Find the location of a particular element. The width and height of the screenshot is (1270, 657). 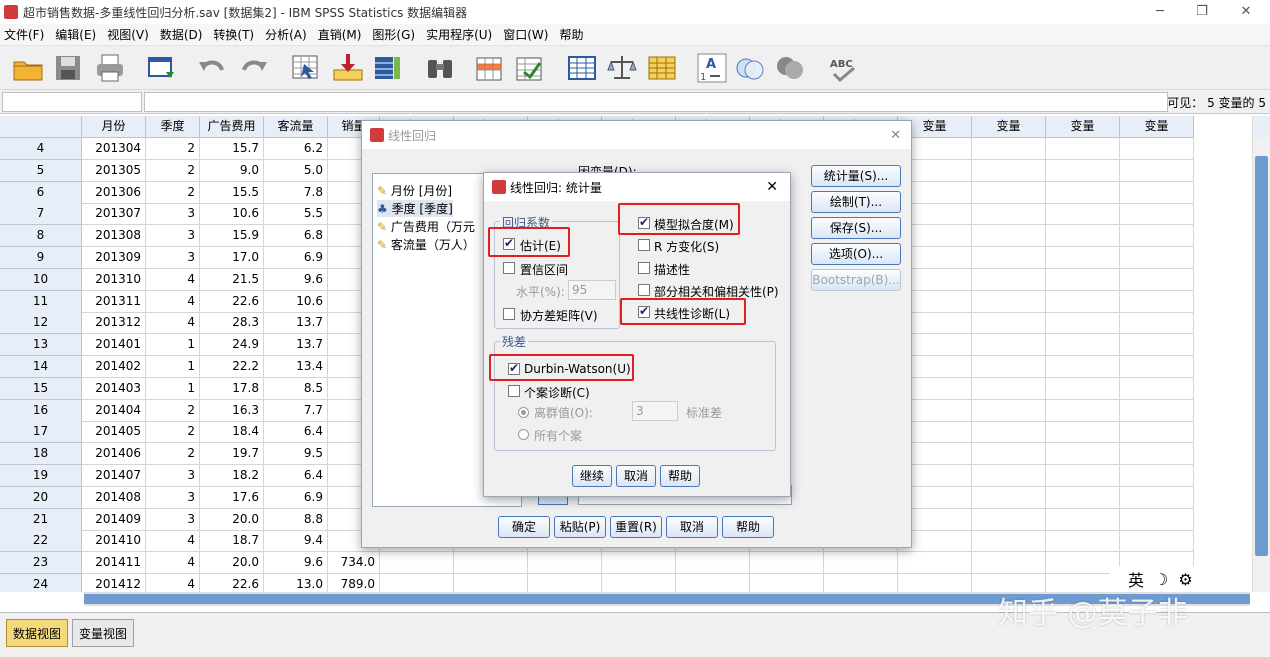

table-cell: 17.8 is located at coordinates (232, 388).